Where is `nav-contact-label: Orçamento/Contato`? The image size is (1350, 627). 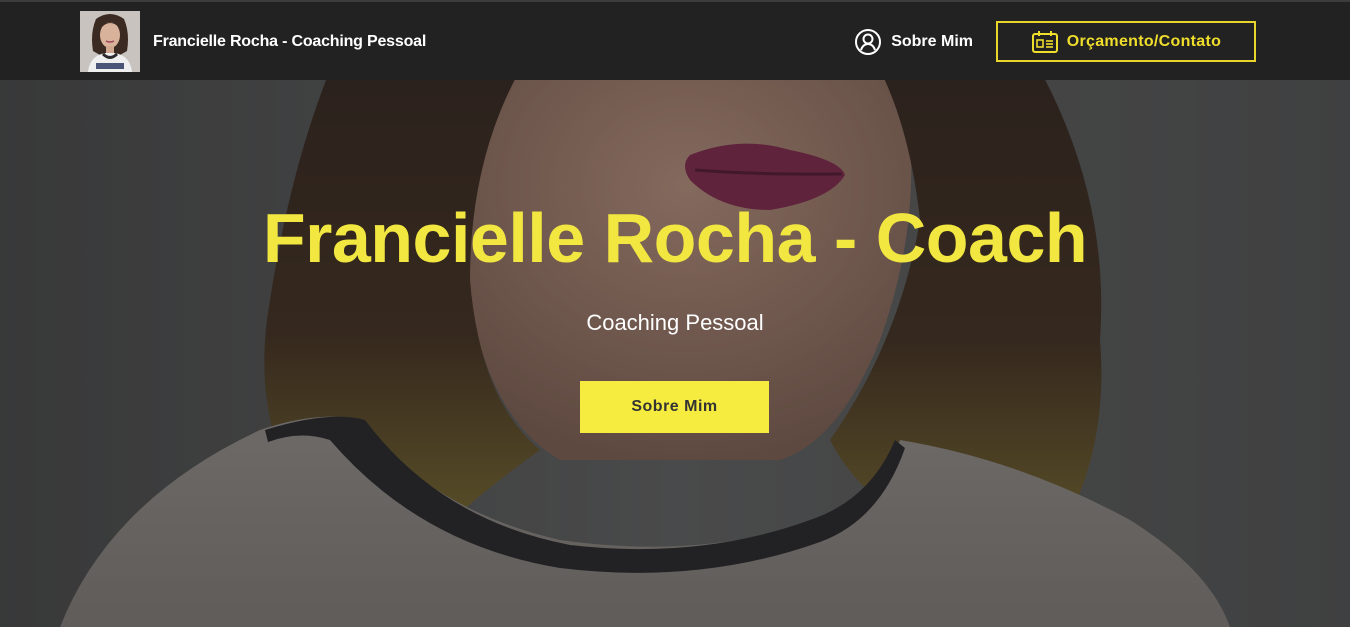
nav-contact-label: Orçamento/Contato is located at coordinates (1144, 41).